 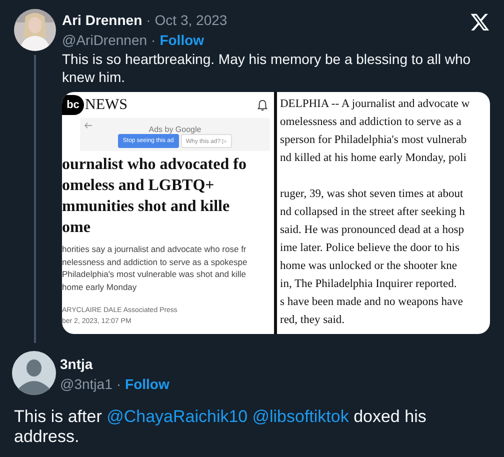 What do you see at coordinates (262, 105) in the screenshot?
I see `bell-icon` at bounding box center [262, 105].